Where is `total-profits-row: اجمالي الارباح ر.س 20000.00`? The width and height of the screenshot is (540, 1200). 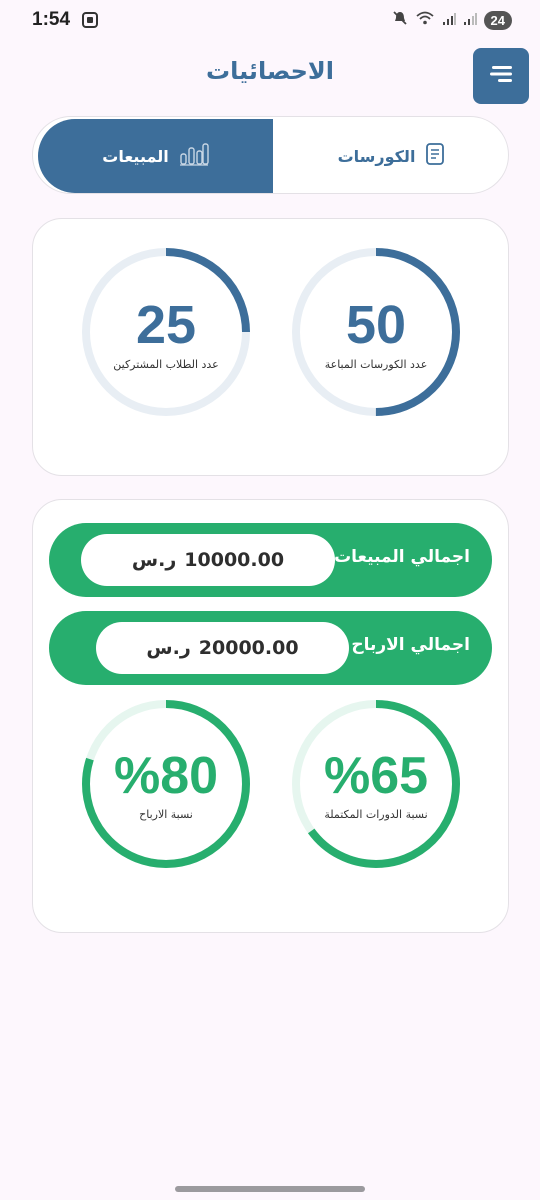
total-profits-row: اجمالي الارباح ر.س 20000.00 is located at coordinates (270, 648).